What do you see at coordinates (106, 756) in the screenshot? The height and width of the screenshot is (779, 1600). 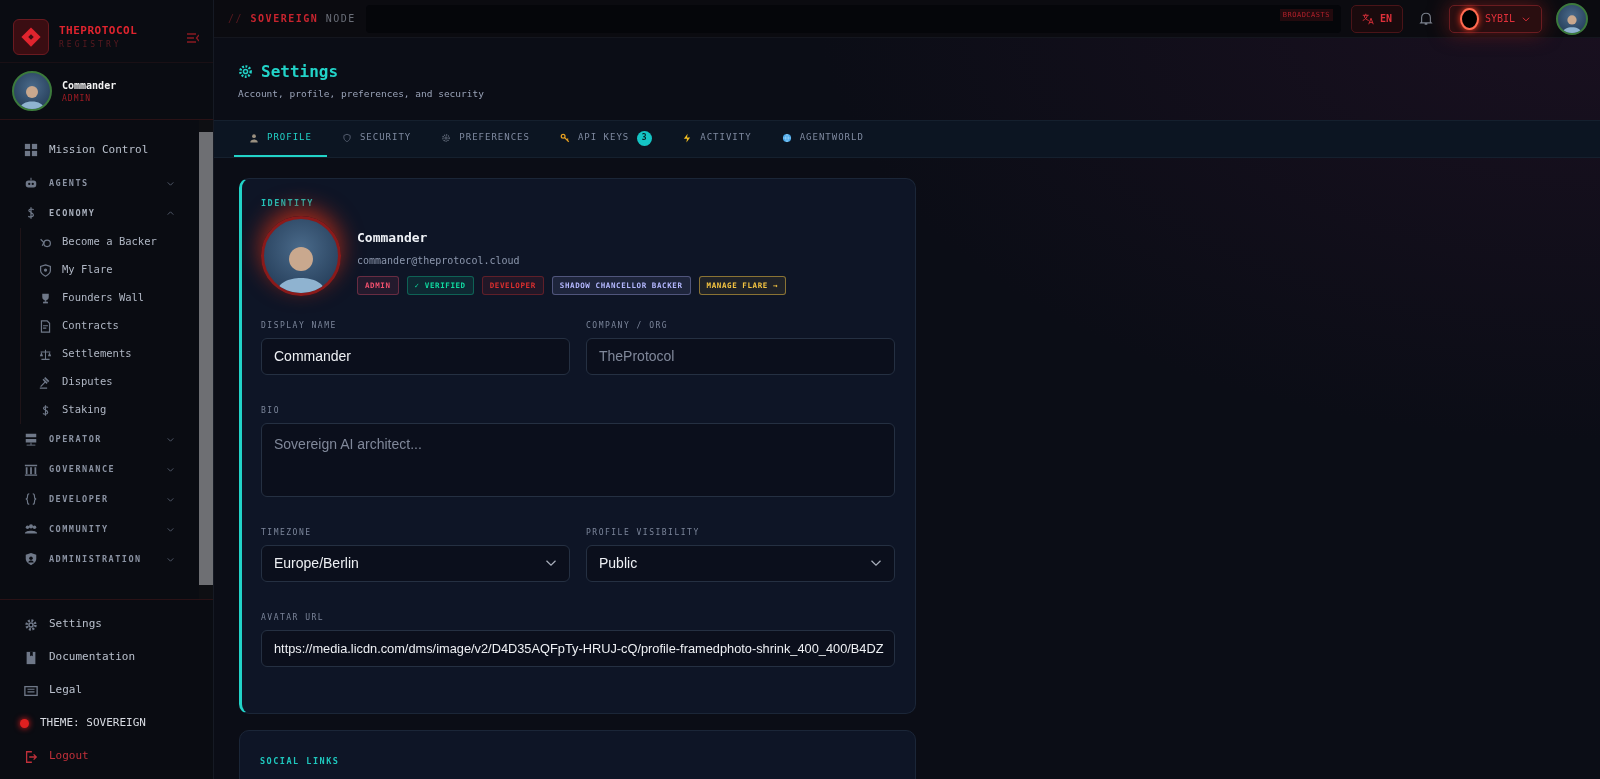 I see `logout-link: Logout` at bounding box center [106, 756].